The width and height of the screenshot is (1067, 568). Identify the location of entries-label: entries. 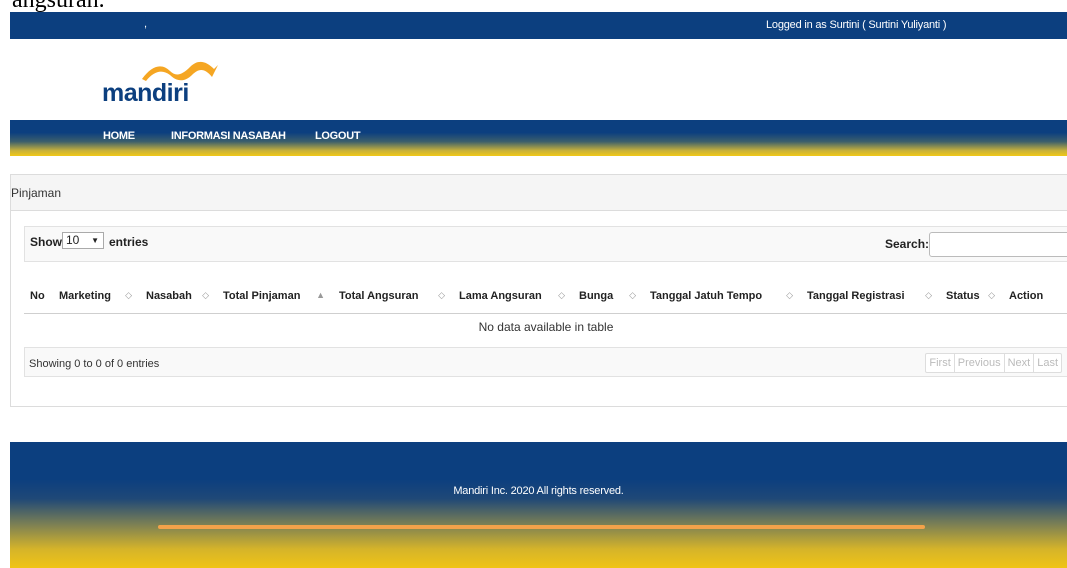
(129, 242).